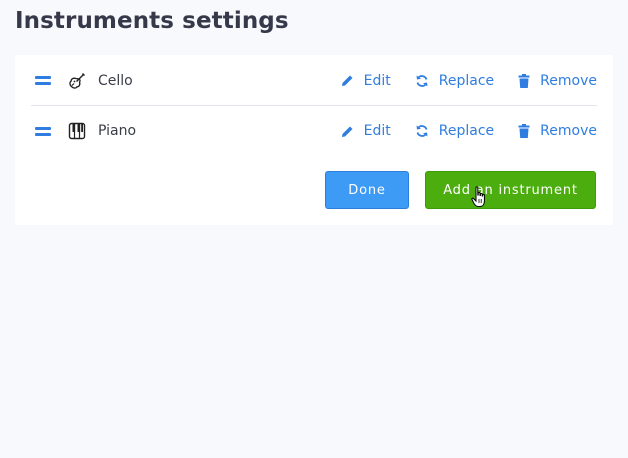 Image resolution: width=628 pixels, height=458 pixels. I want to click on instrument-name: Piano, so click(117, 131).